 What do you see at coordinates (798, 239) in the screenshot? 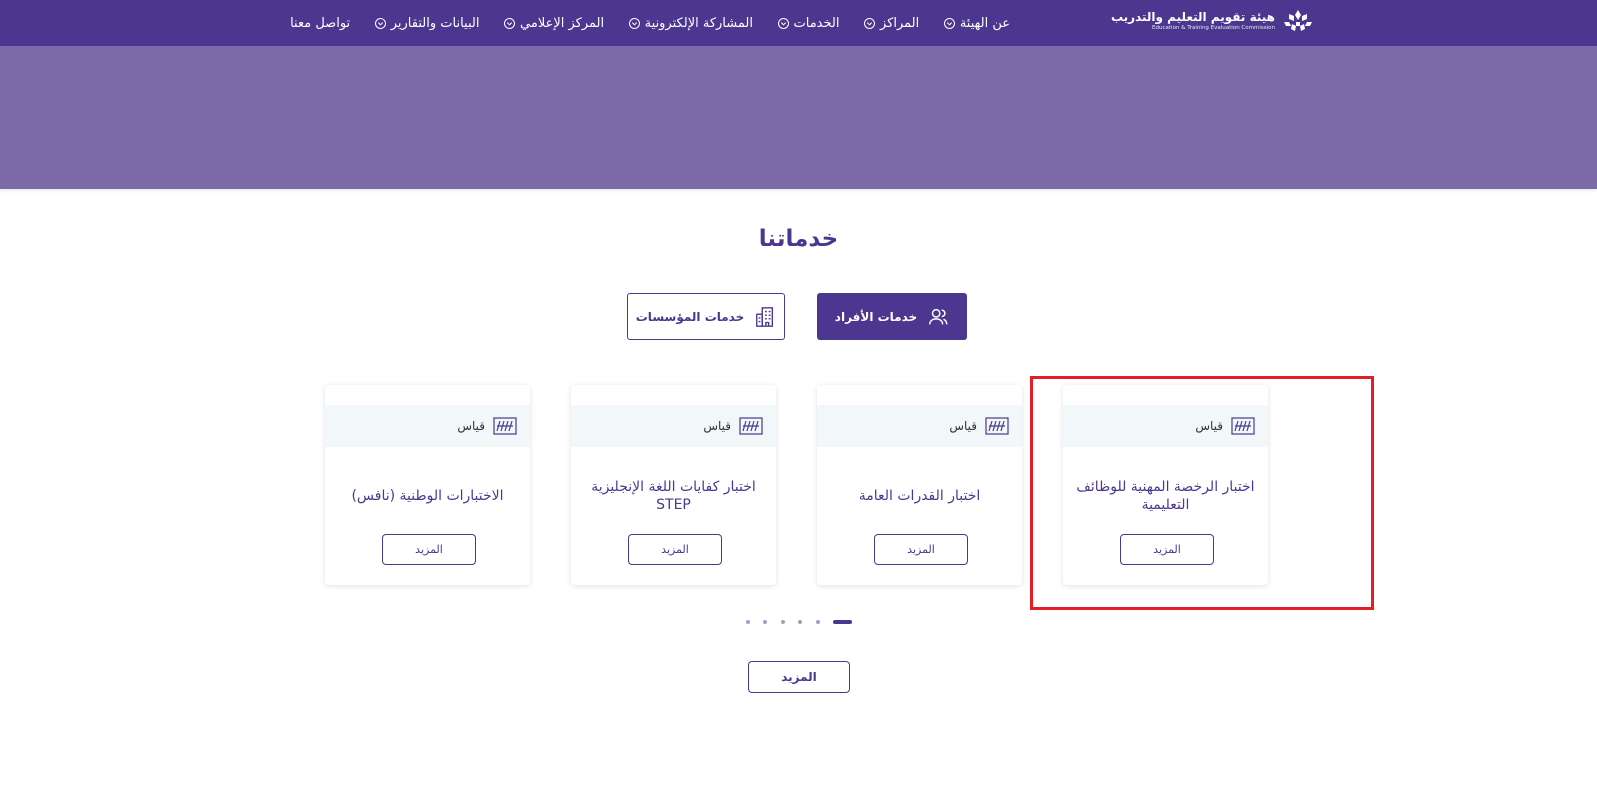
I see `section-title: خدماتنا` at bounding box center [798, 239].